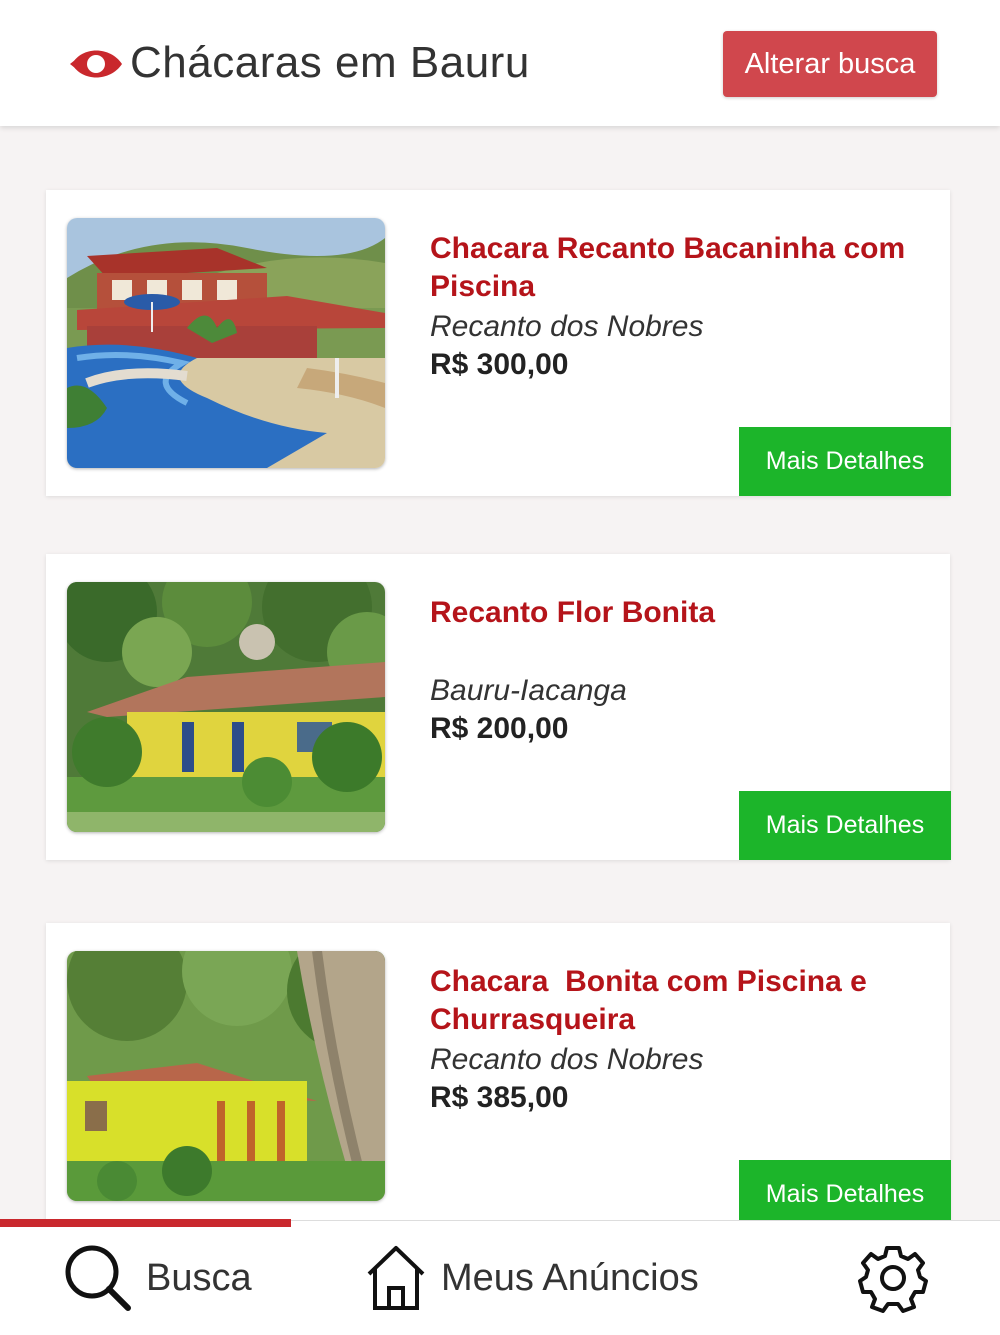  Describe the element at coordinates (98, 1278) in the screenshot. I see `search-icon` at that location.